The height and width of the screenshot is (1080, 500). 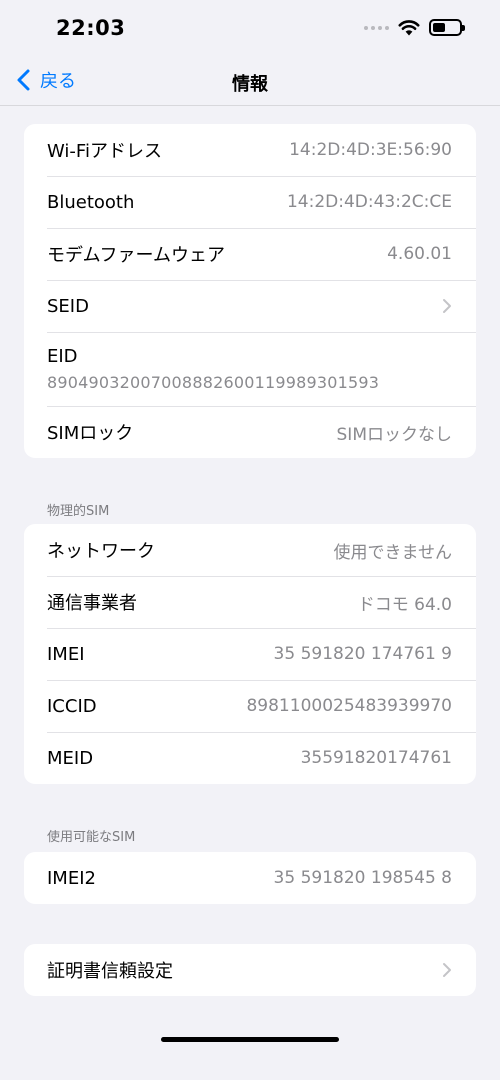 I want to click on carrier-row: 通信事業者 ドコモ 64.0, so click(x=250, y=602).